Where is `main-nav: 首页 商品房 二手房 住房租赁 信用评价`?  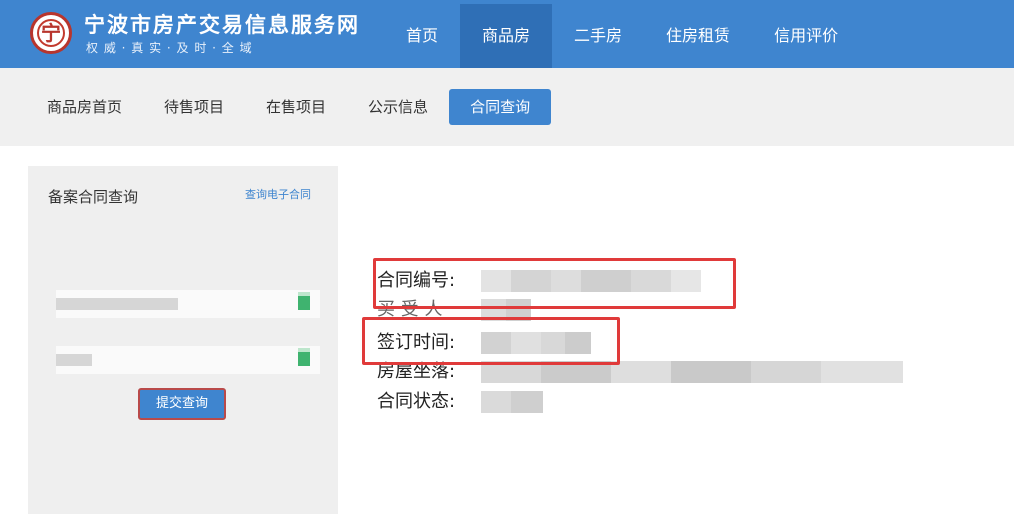
main-nav: 首页 商品房 二手房 住房租赁 信用评价 is located at coordinates (622, 36).